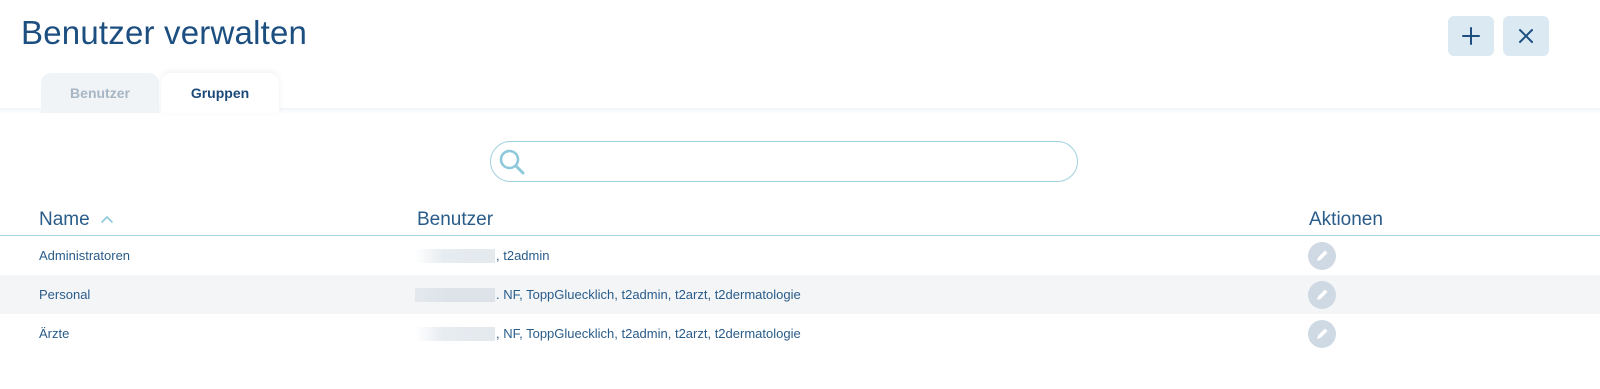  What do you see at coordinates (164, 32) in the screenshot?
I see `page-title: Benutzer verwalten` at bounding box center [164, 32].